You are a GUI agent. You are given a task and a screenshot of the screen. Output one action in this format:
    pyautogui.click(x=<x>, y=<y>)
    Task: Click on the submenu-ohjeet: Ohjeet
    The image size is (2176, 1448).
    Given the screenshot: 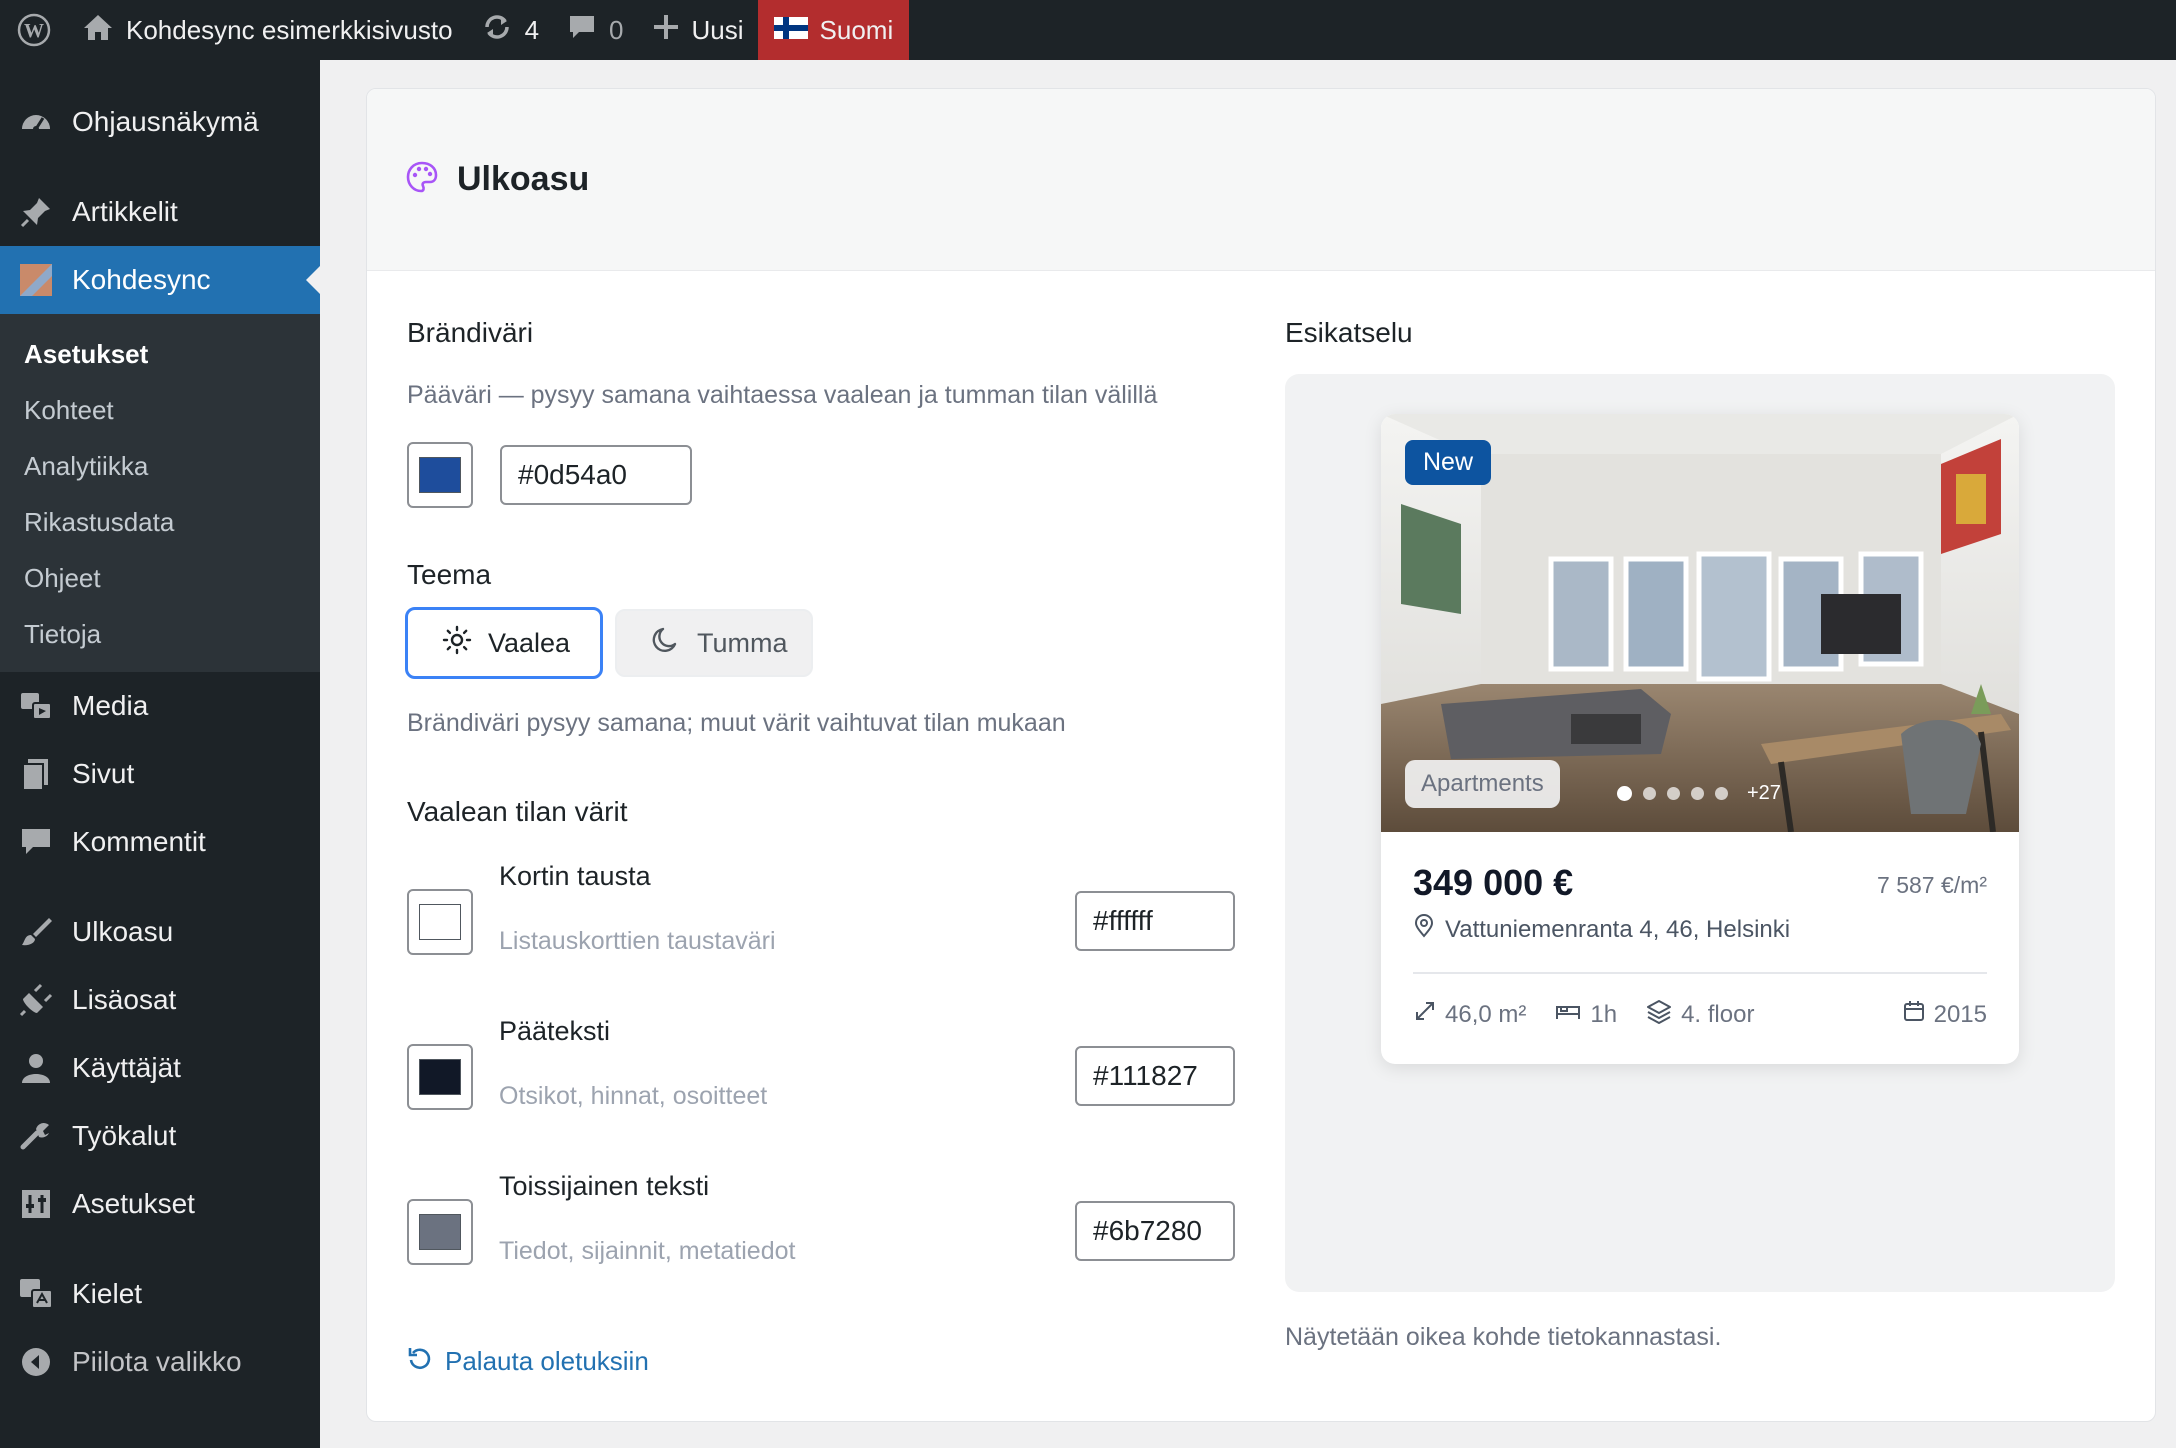 What is the action you would take?
    pyautogui.click(x=160, y=578)
    